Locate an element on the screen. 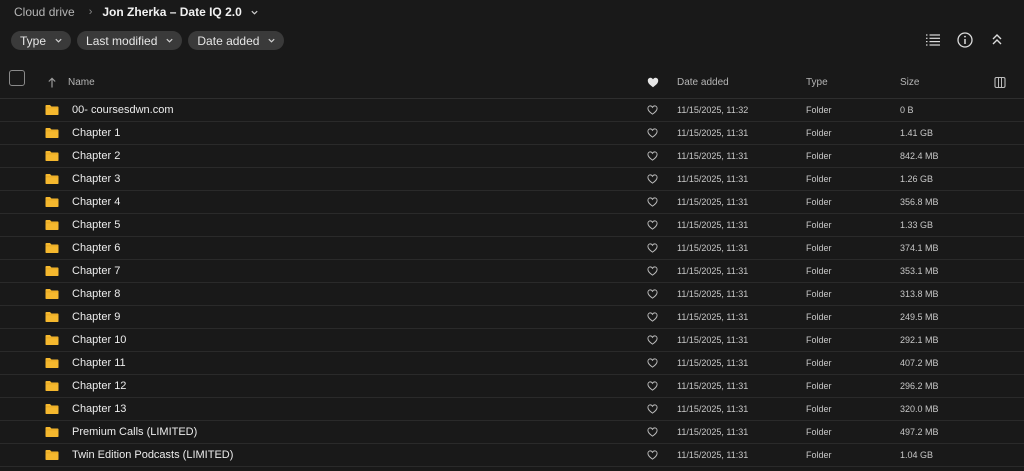 Image resolution: width=1024 pixels, height=471 pixels. row-name: Chapter 4 is located at coordinates (96, 202).